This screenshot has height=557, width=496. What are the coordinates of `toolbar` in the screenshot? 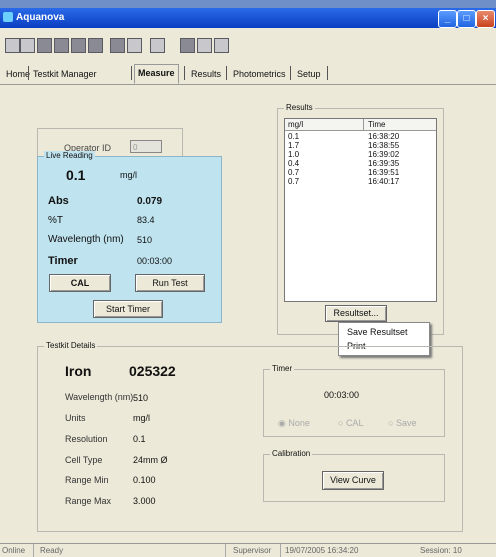 It's located at (248, 43).